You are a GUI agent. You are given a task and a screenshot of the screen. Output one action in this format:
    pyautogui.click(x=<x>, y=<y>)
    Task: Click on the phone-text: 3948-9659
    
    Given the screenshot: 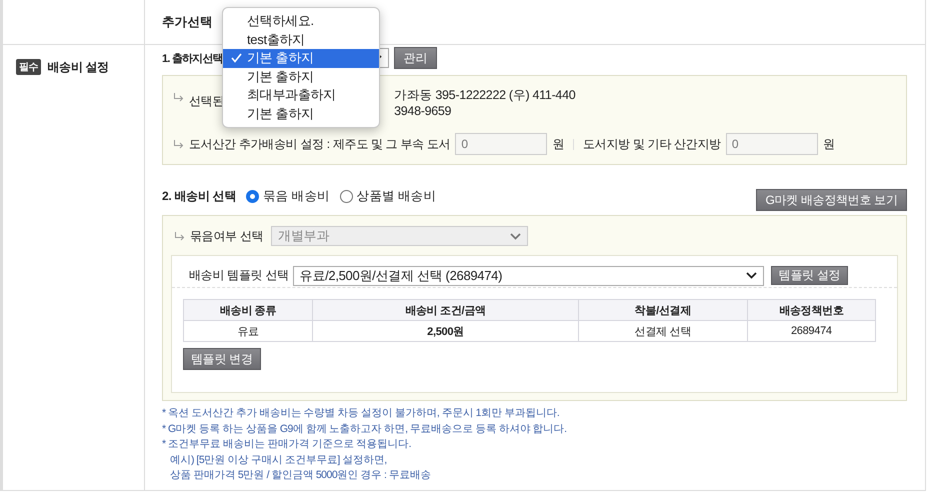 What is the action you would take?
    pyautogui.click(x=423, y=111)
    